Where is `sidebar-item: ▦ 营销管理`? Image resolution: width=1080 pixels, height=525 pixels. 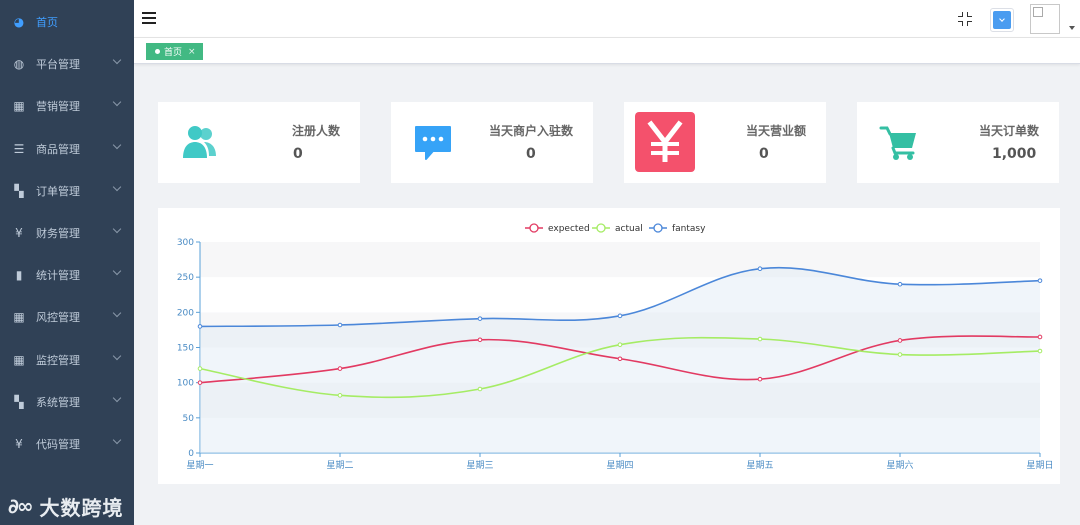 sidebar-item: ▦ 营销管理 is located at coordinates (67, 106).